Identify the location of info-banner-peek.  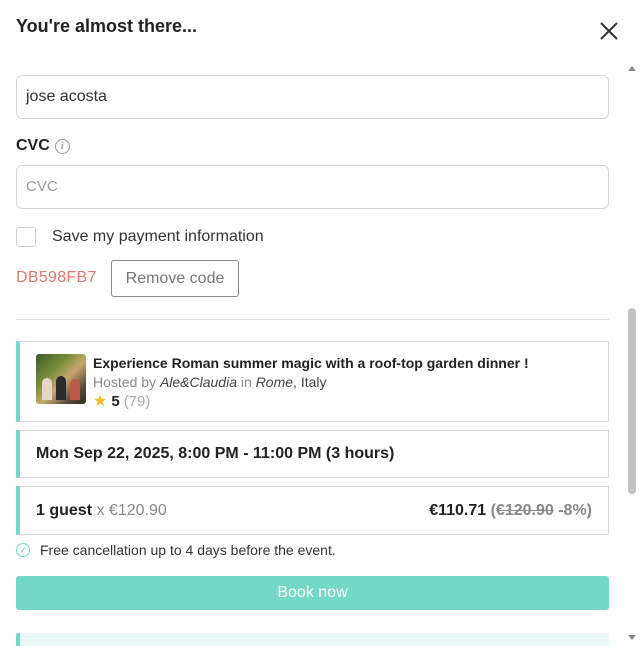
(312, 639).